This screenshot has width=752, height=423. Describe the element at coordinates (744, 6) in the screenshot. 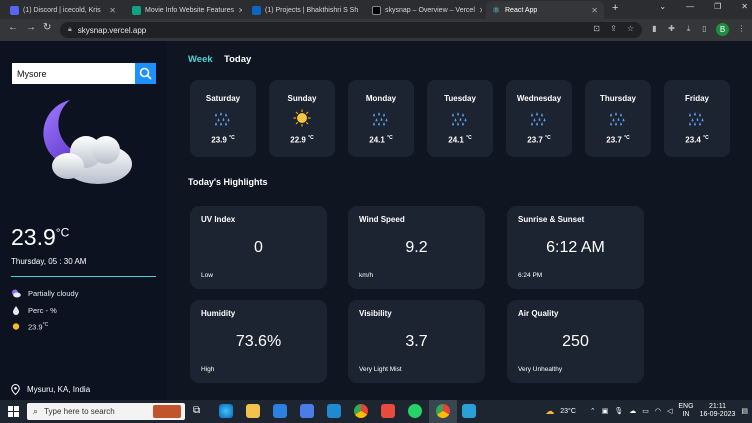

I see `close-window-button: ✕` at that location.